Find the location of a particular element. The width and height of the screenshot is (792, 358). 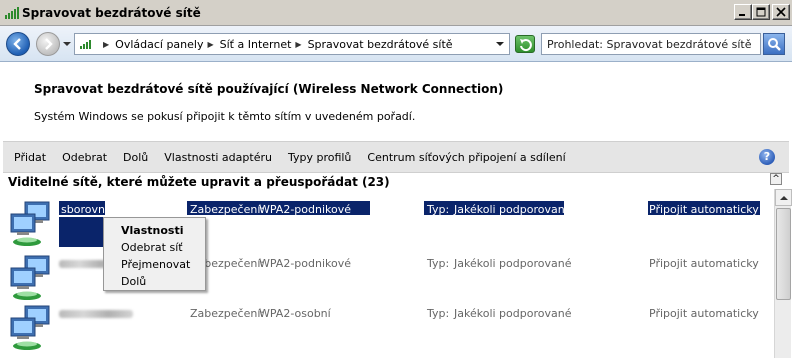

back-button is located at coordinates (18, 44).